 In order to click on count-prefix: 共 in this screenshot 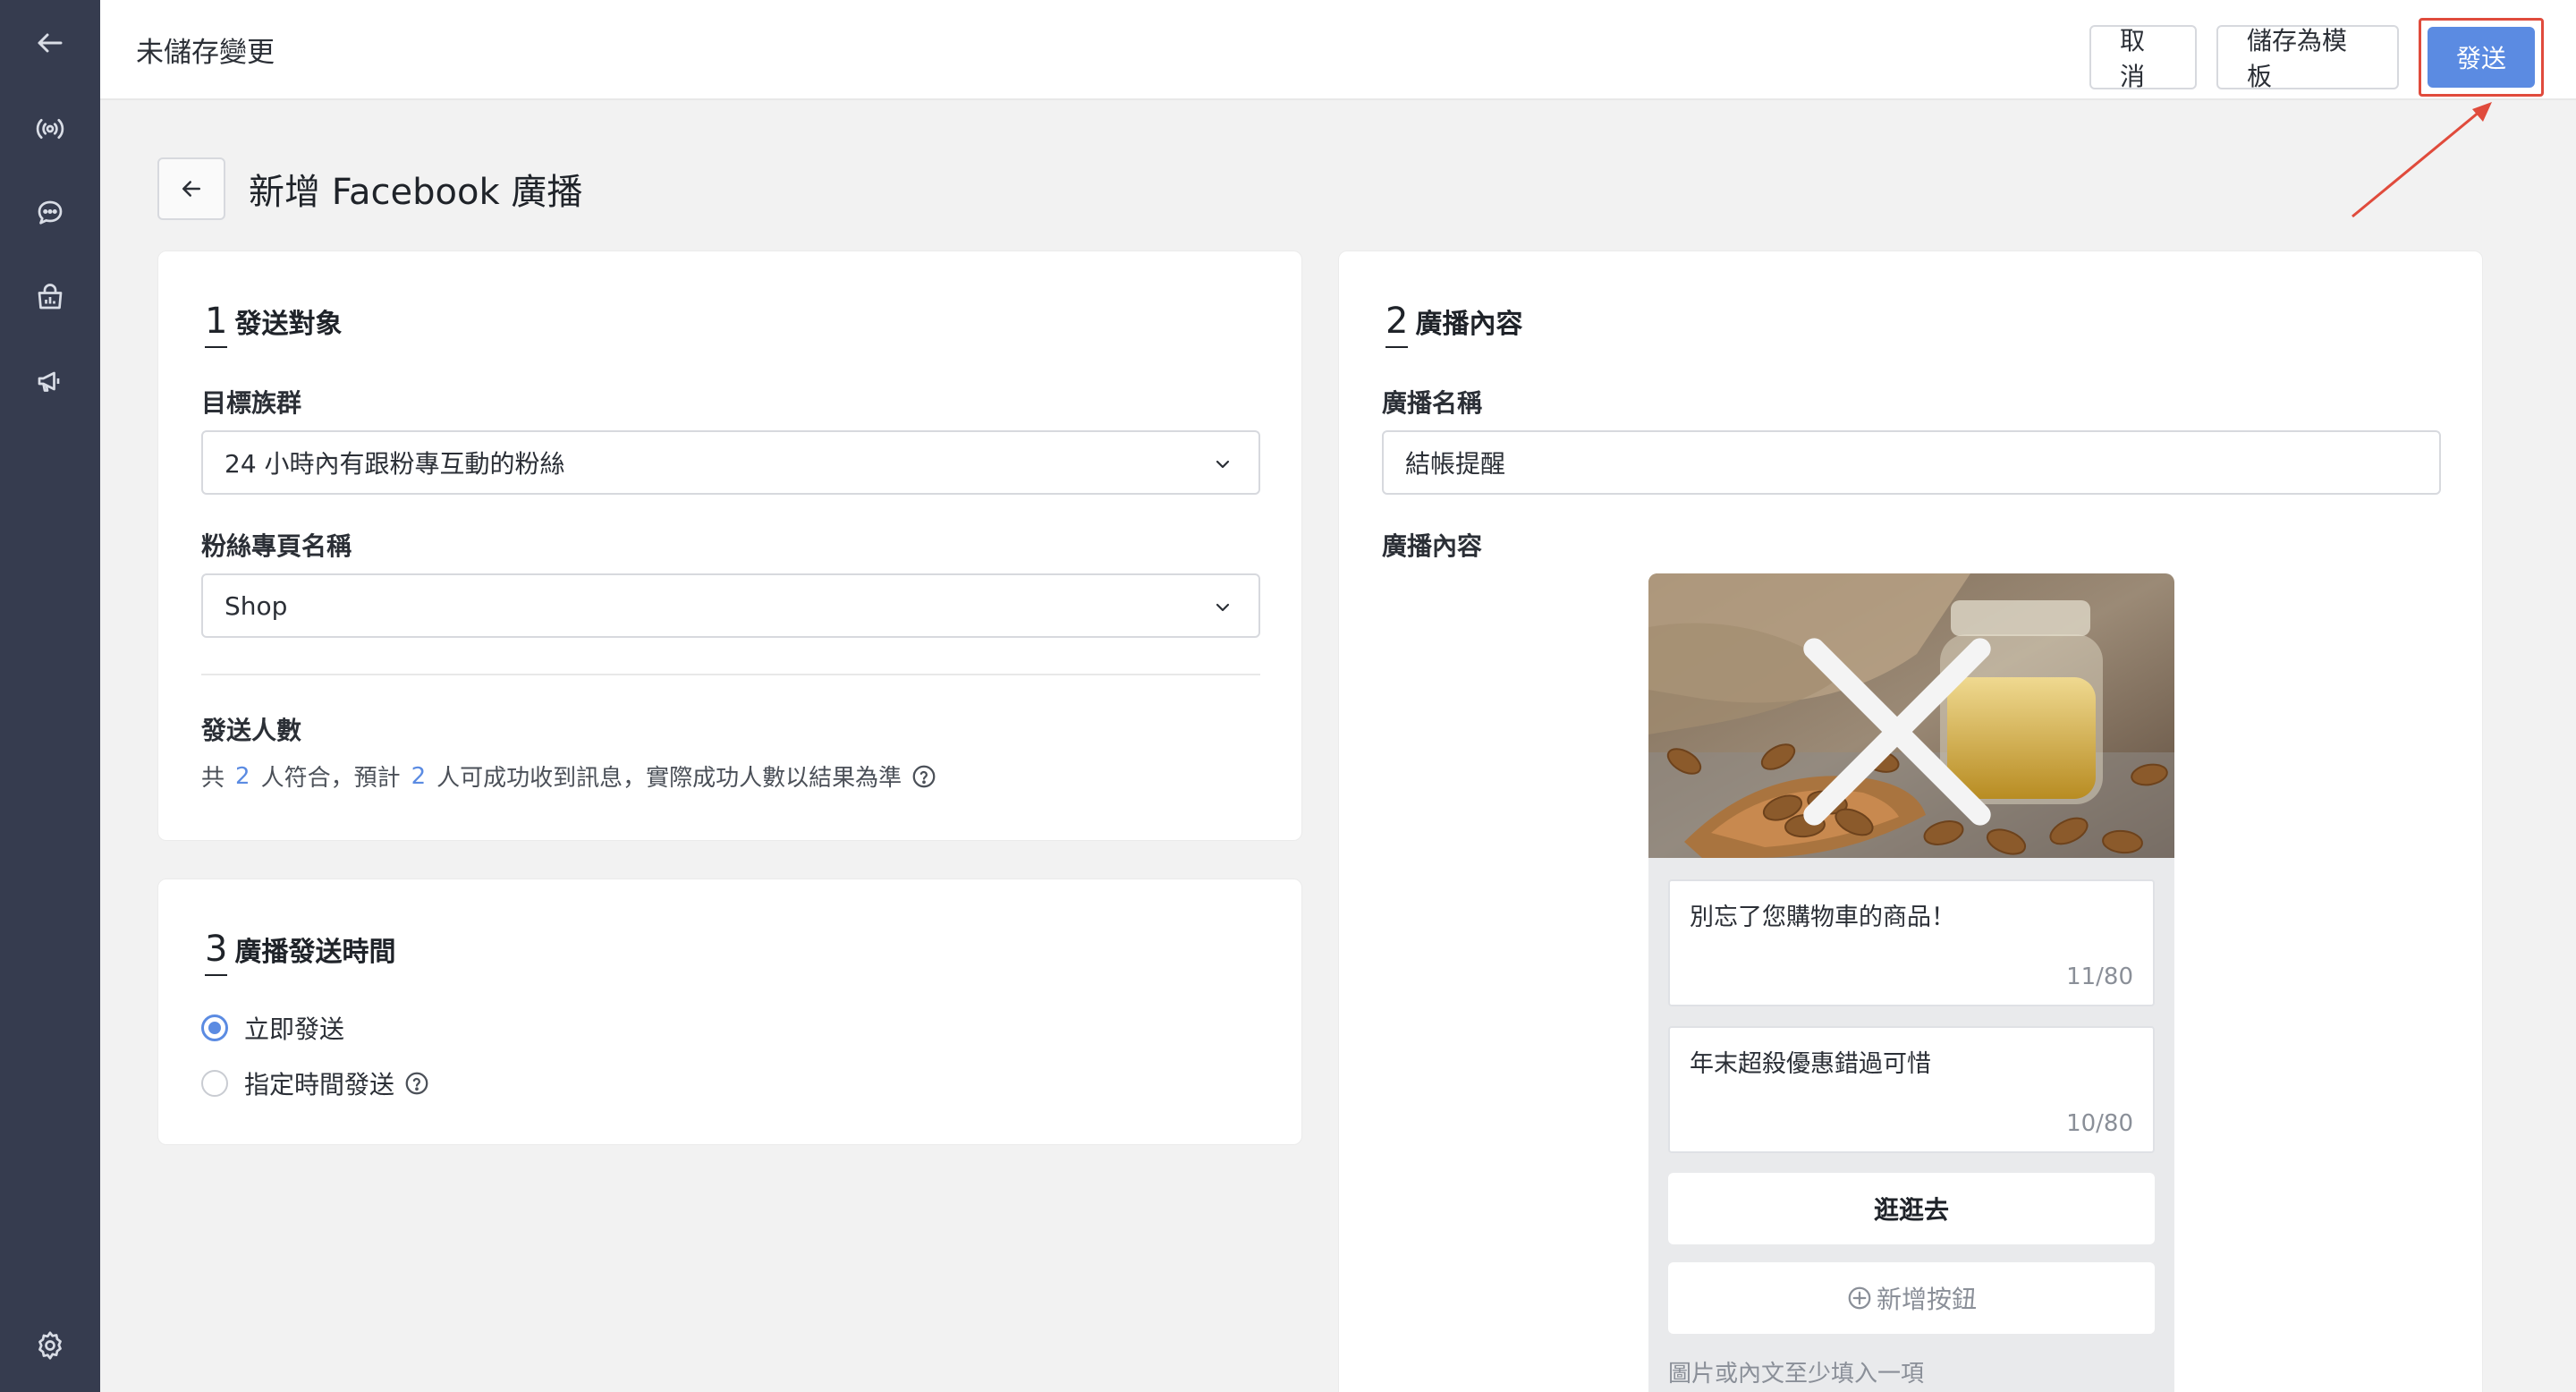, I will do `click(213, 778)`.